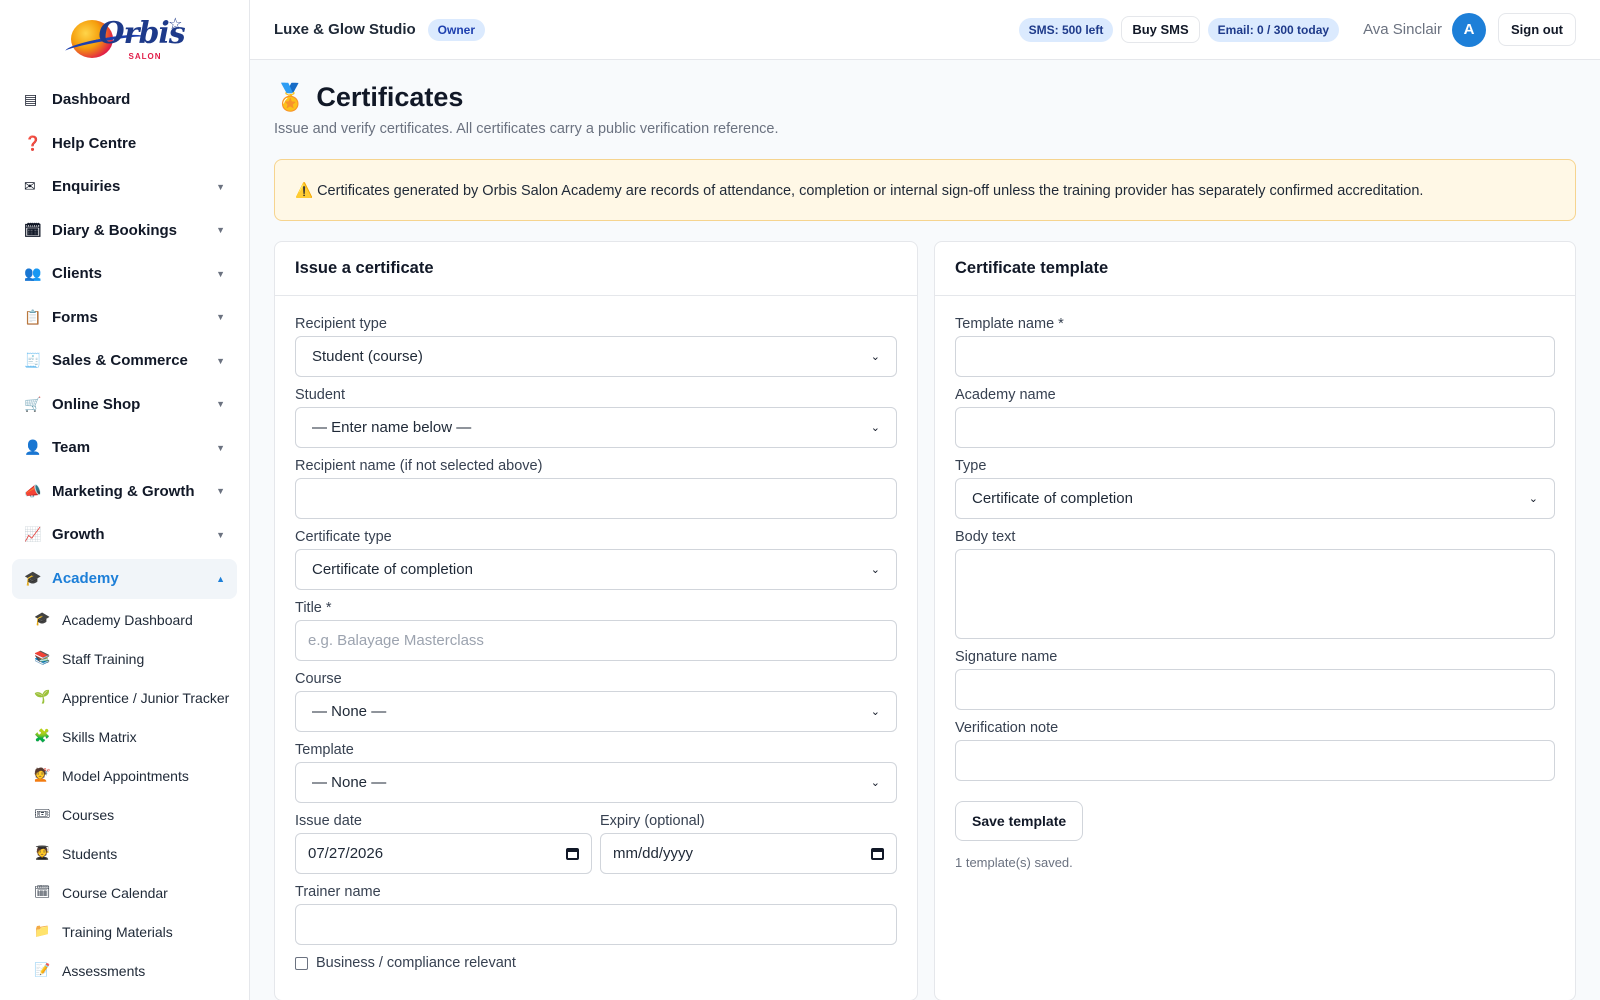 This screenshot has width=1600, height=1000. Describe the element at coordinates (1160, 29) in the screenshot. I see `buy-sms-button: Buy SMS` at that location.